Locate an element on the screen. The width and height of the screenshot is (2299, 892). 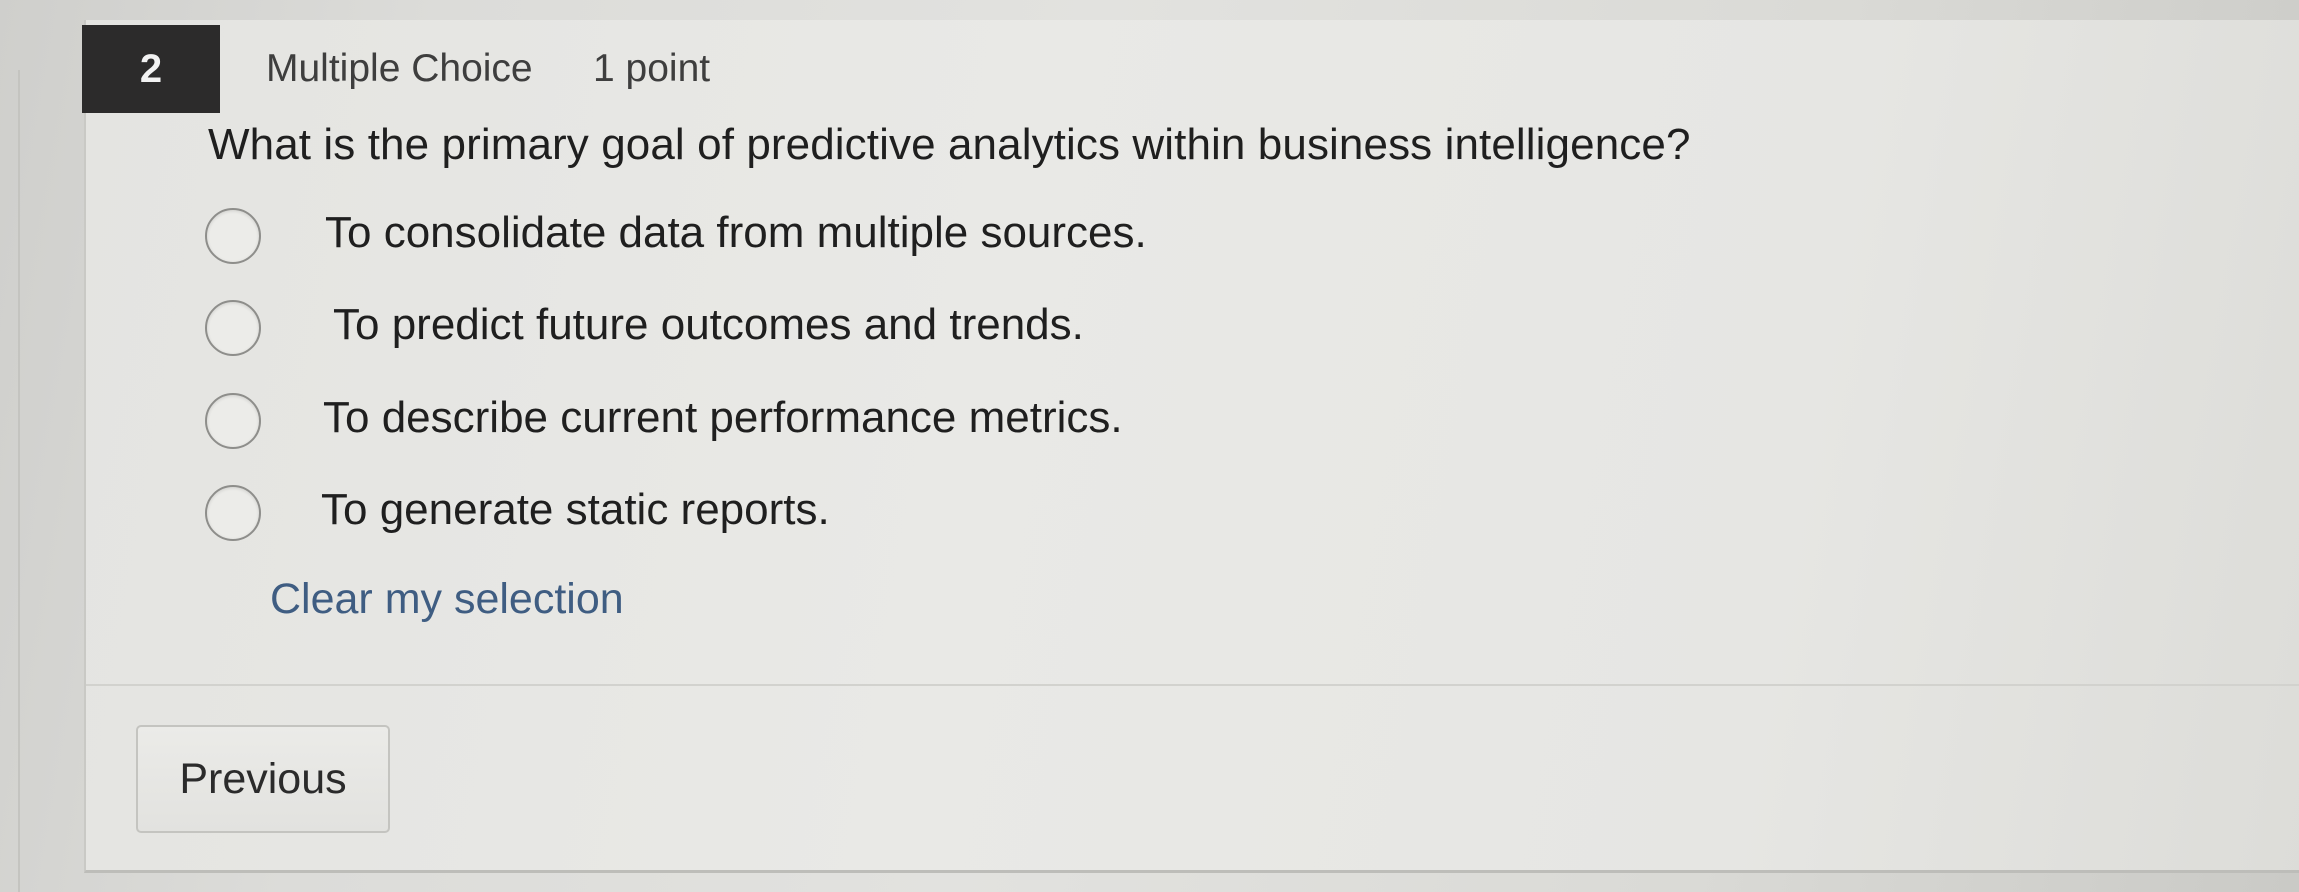
left-border-line is located at coordinates (19, 481).